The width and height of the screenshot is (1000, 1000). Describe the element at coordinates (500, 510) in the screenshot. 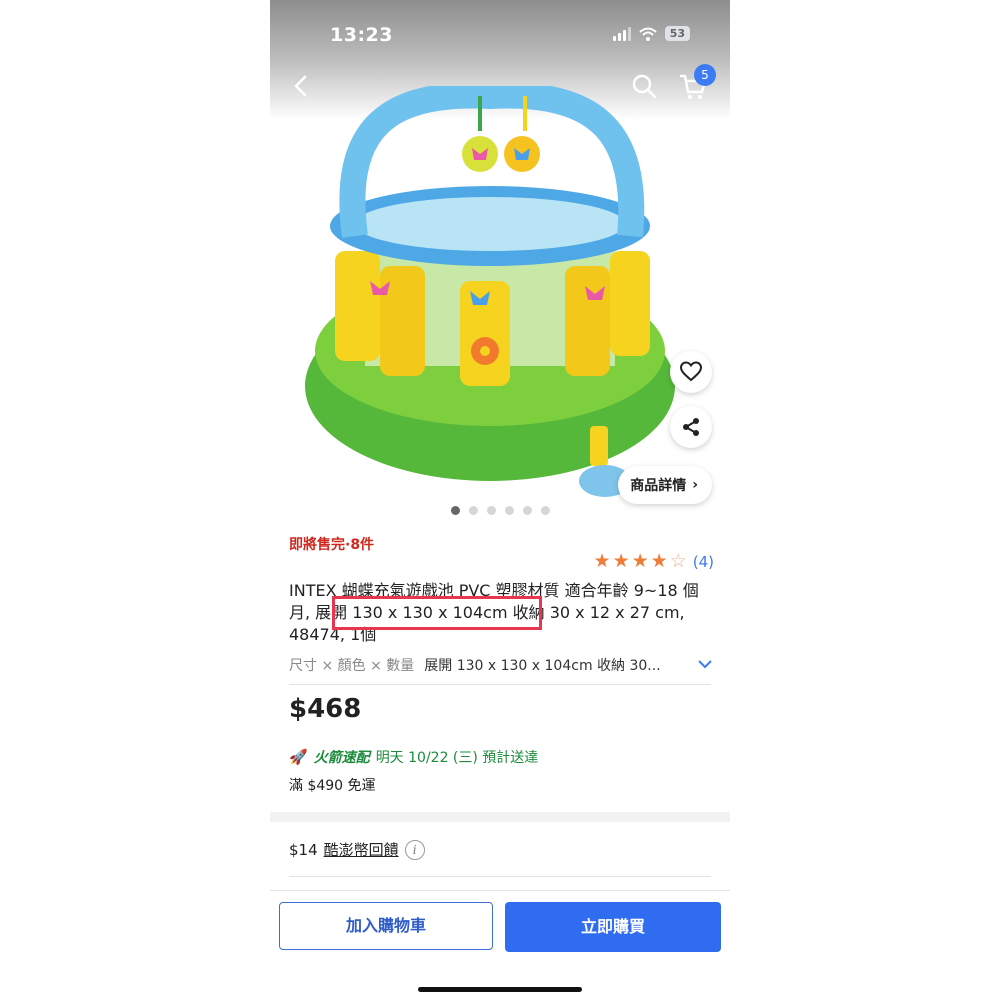

I see `carousel-dots` at that location.